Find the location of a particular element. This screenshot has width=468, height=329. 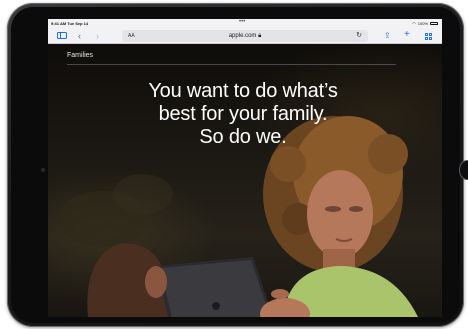

tabs-grid-icon is located at coordinates (428, 36).